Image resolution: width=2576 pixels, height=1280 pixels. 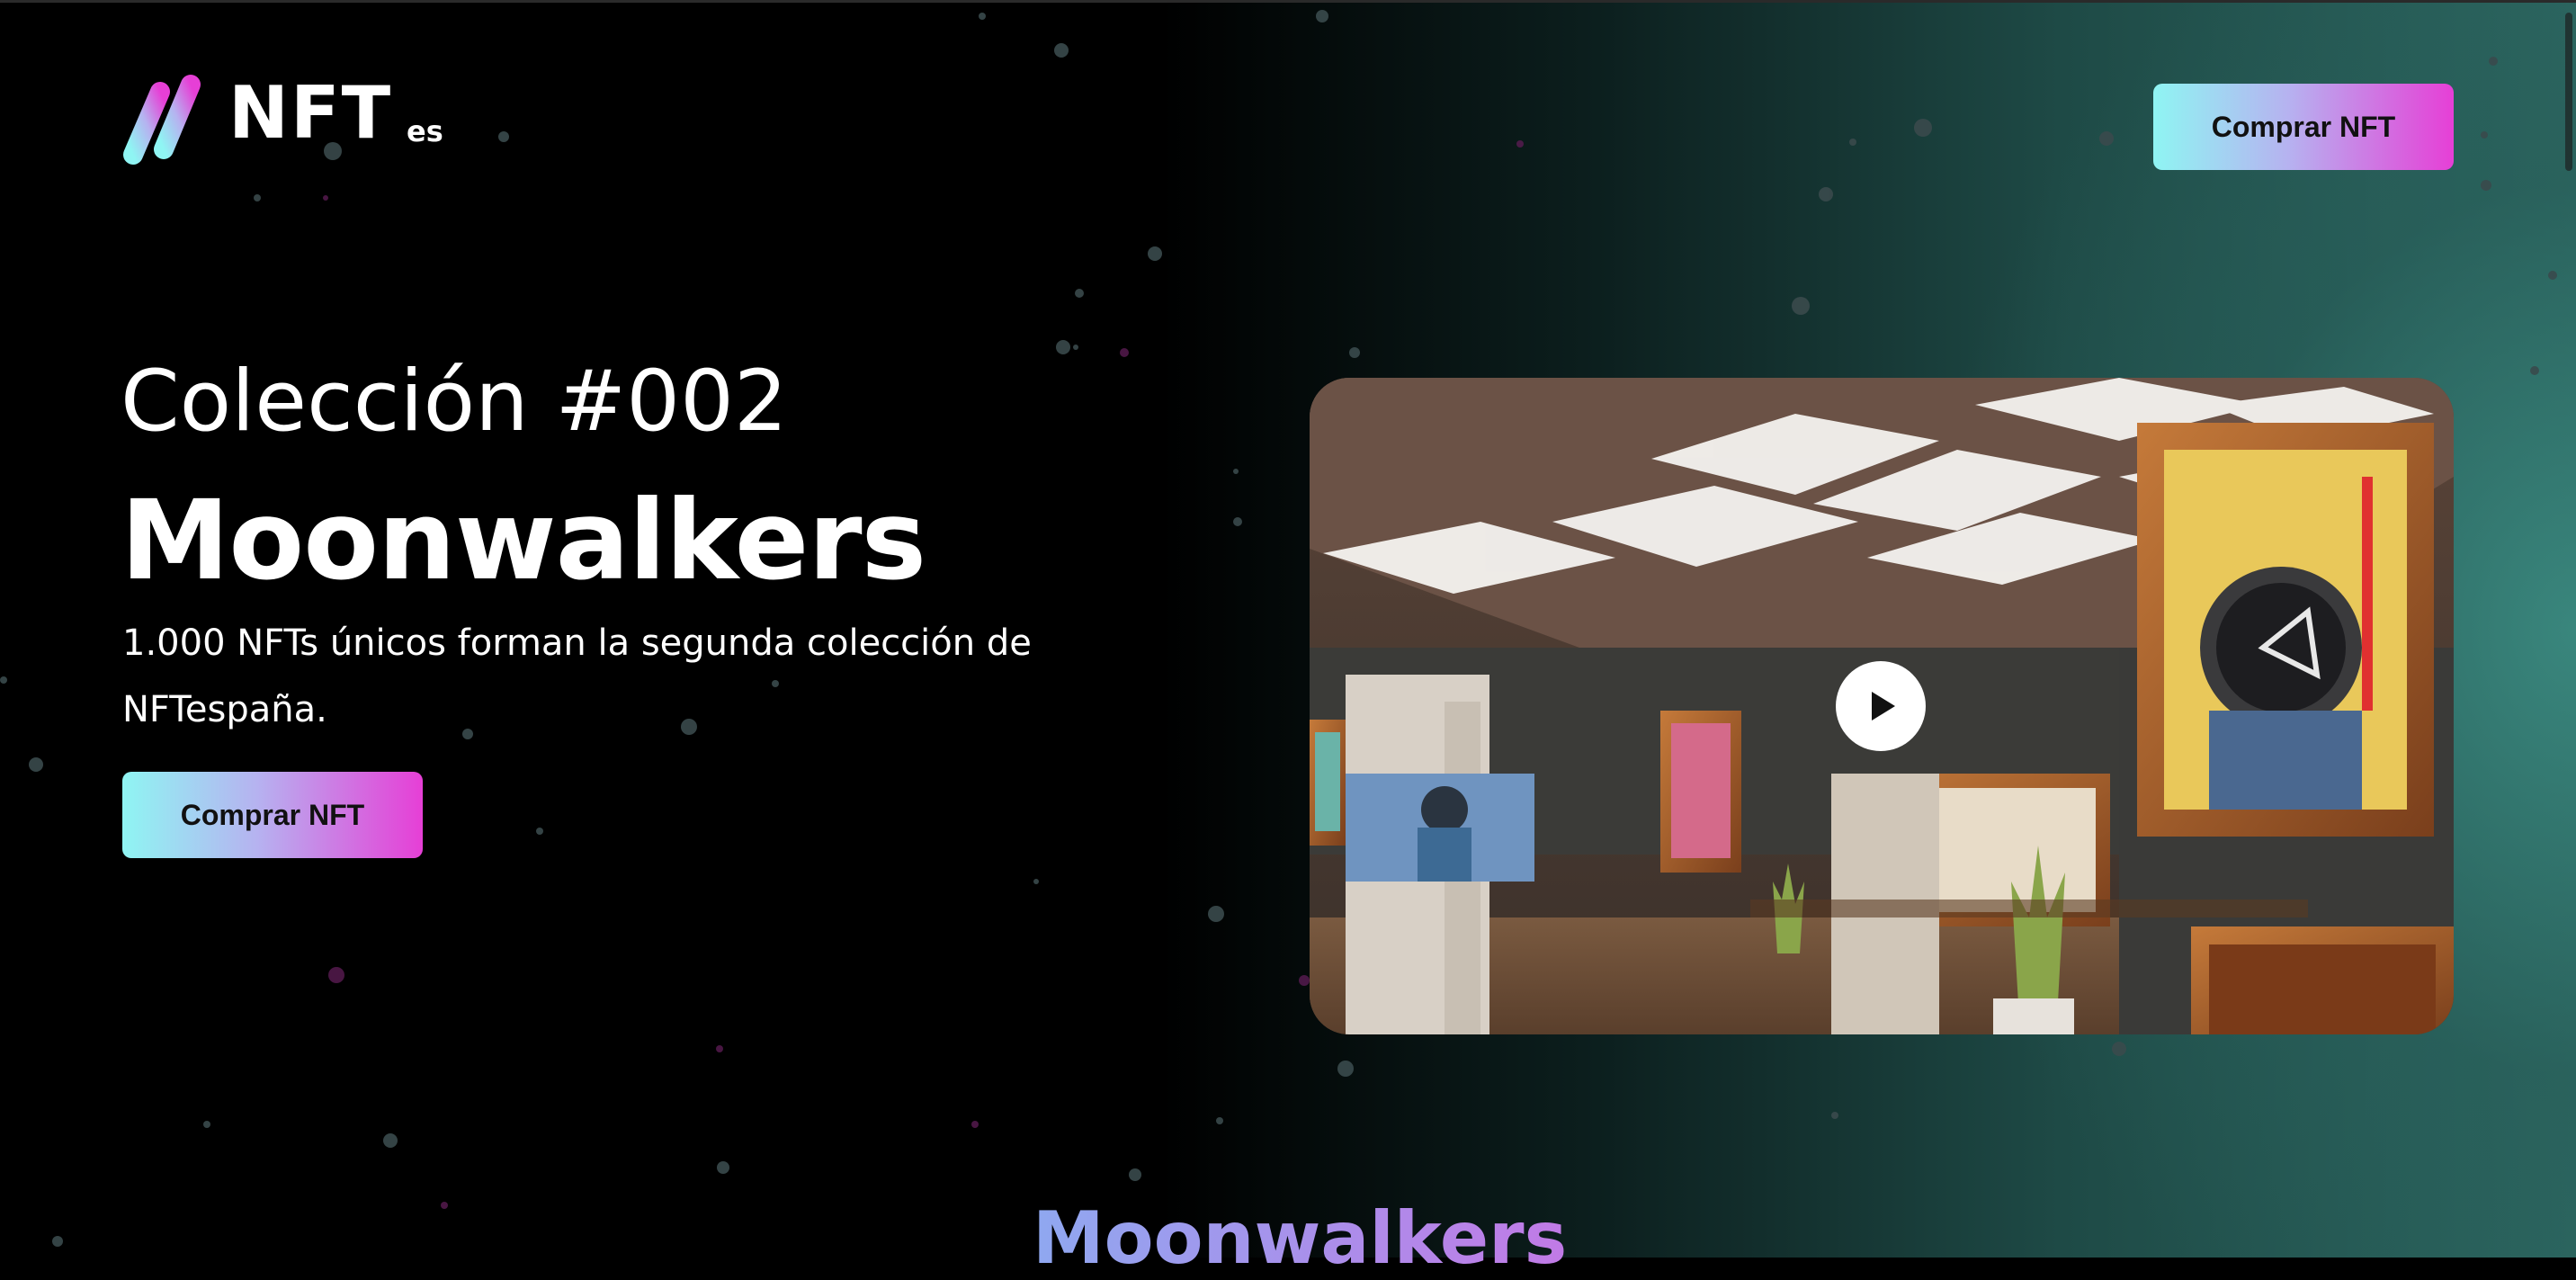 I want to click on logo-mark-icon, so click(x=162, y=120).